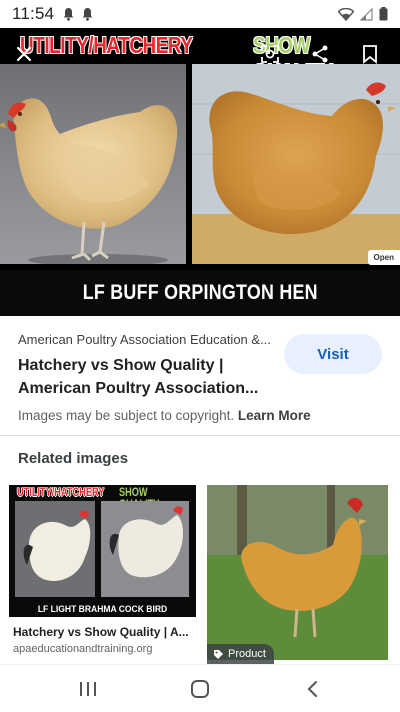  Describe the element at coordinates (247, 654) in the screenshot. I see `product-chip-label: Product` at that location.